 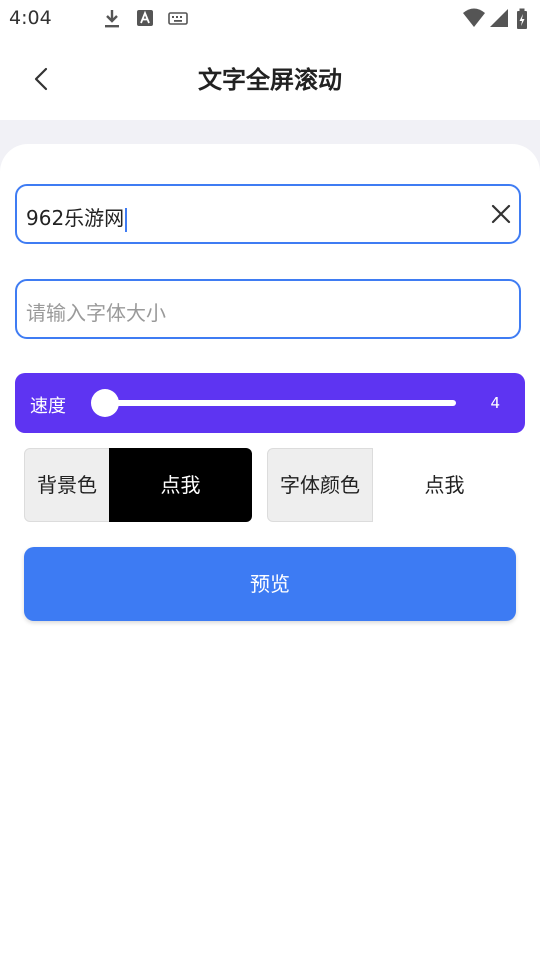 What do you see at coordinates (268, 214) in the screenshot?
I see `scroll-text-input: 962乐游网` at bounding box center [268, 214].